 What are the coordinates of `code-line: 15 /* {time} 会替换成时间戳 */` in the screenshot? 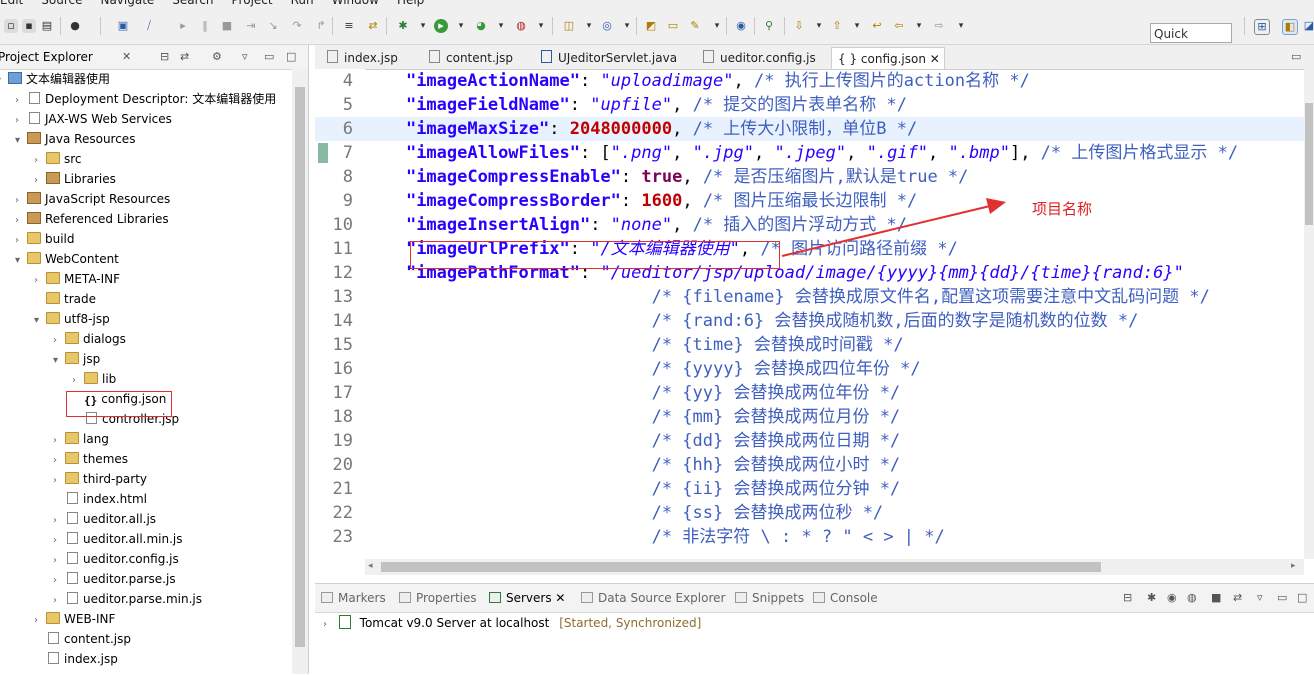 It's located at (809, 345).